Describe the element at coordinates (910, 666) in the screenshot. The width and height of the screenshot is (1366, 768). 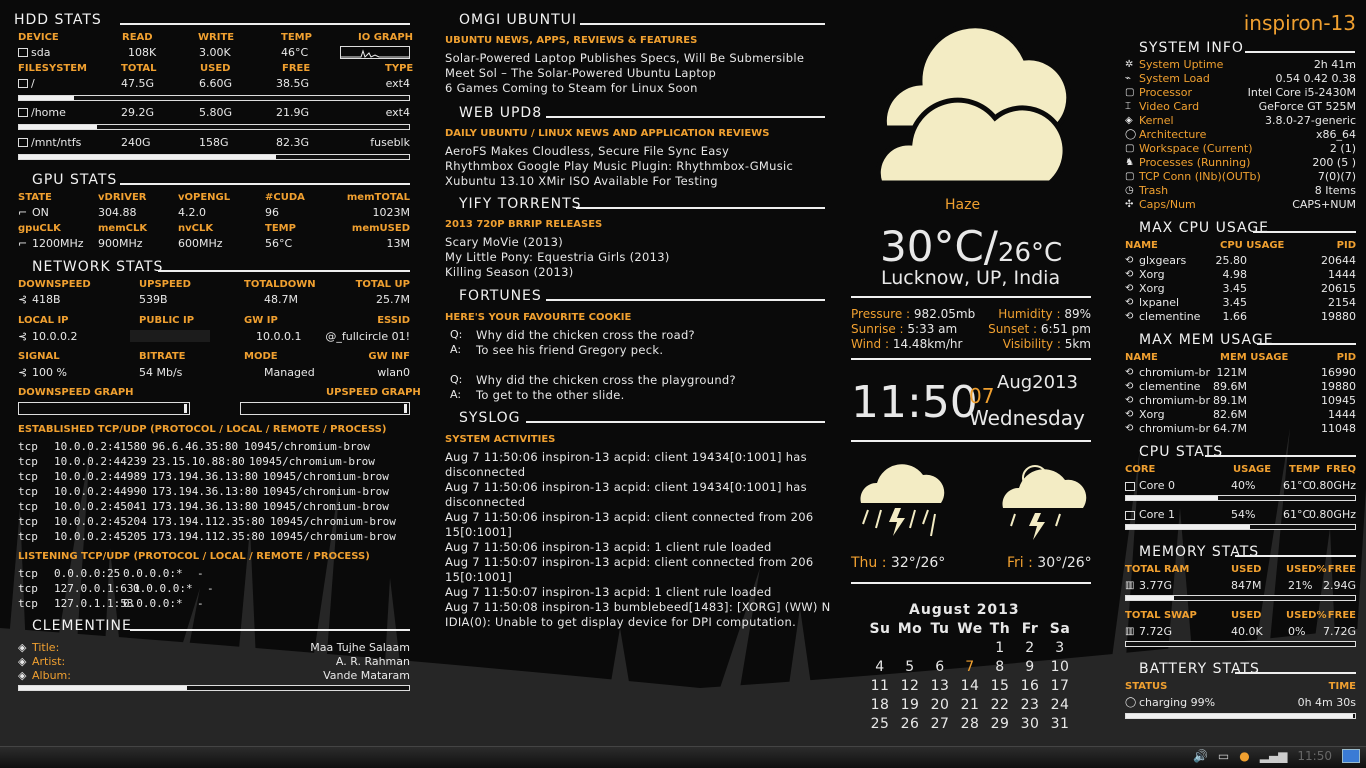
I see `calendar-day: 5` at that location.